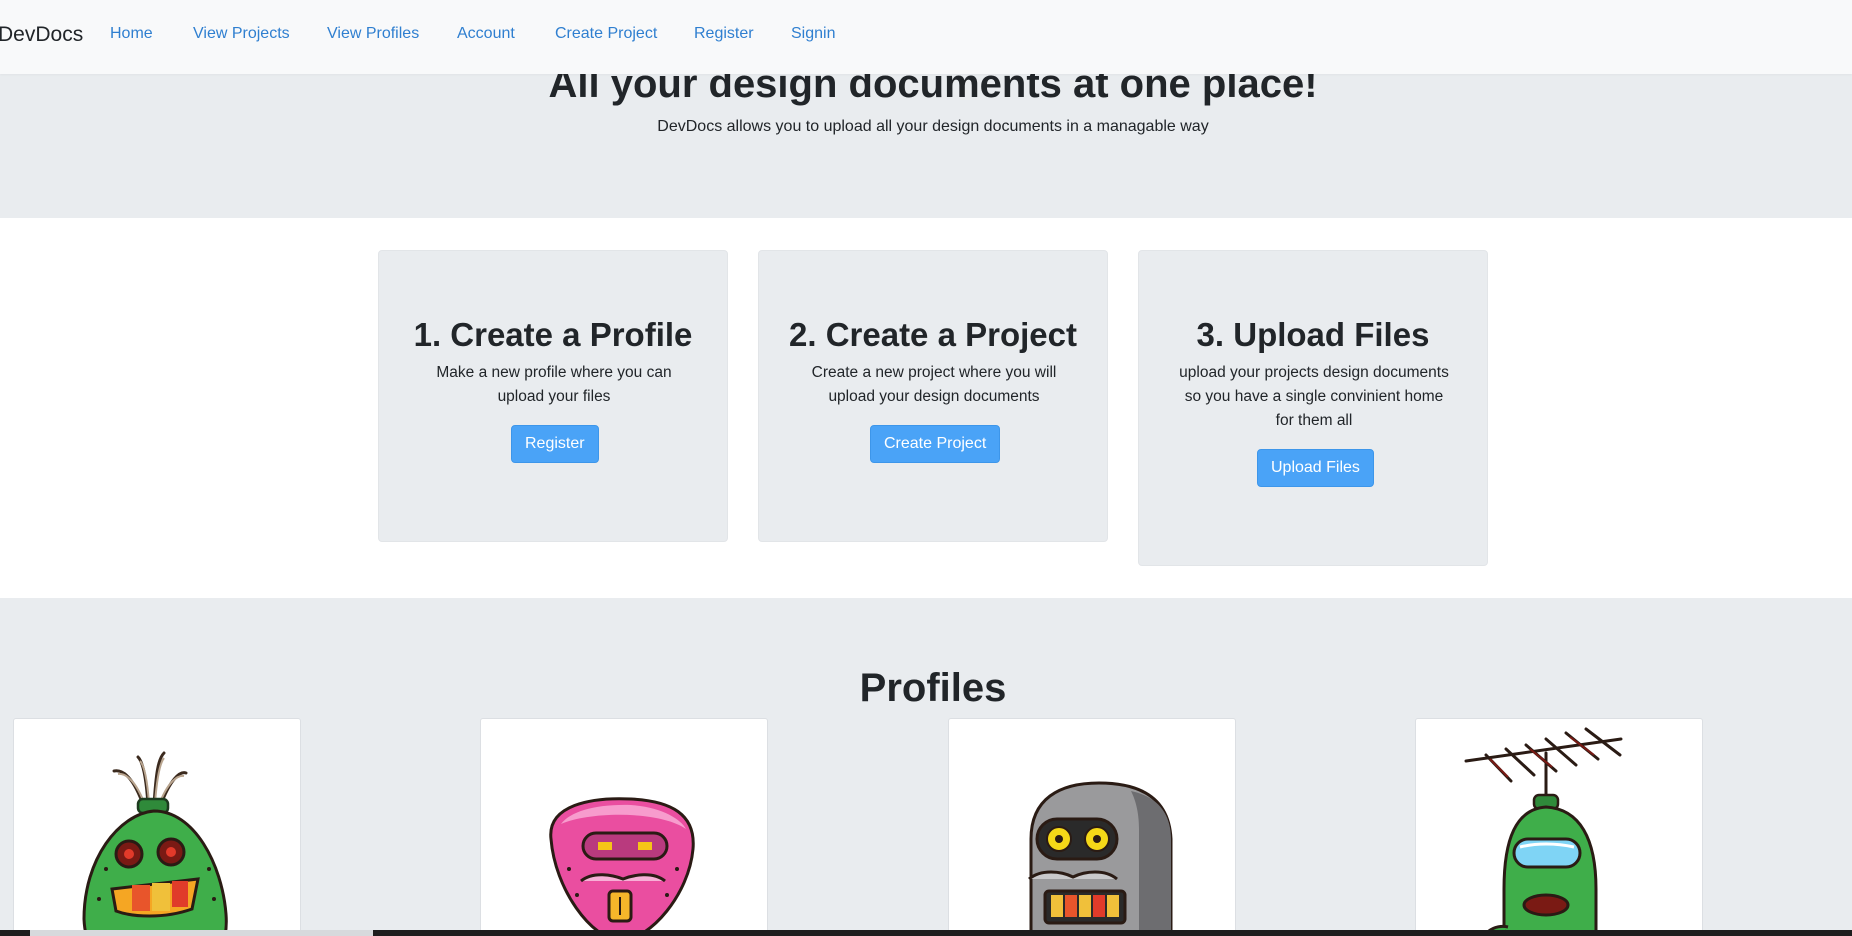 This screenshot has width=1852, height=936. Describe the element at coordinates (555, 444) in the screenshot. I see `register-button: Register` at that location.